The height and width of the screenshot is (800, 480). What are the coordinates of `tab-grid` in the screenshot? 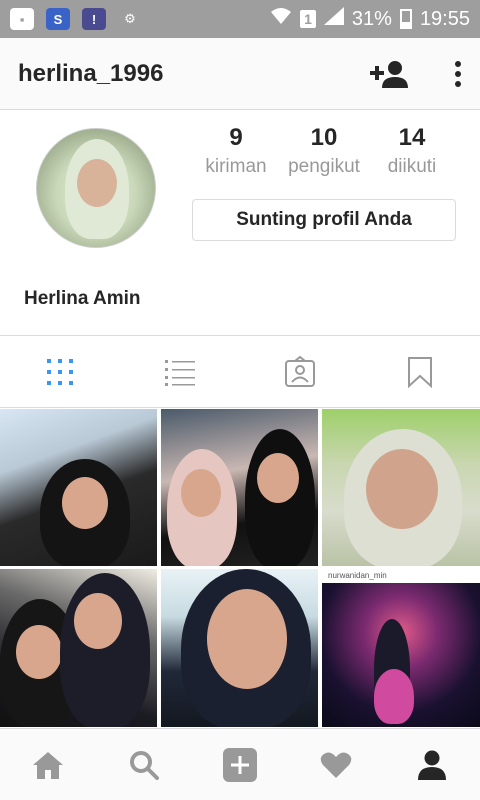 It's located at (60, 371).